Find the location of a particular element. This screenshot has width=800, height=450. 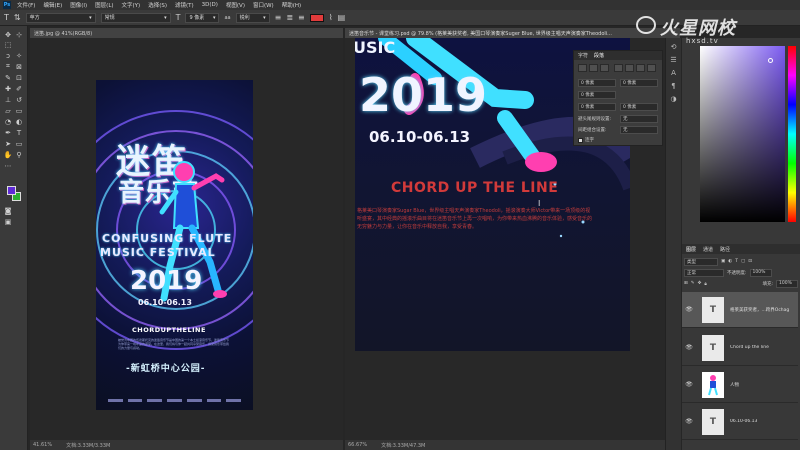

fill-field: 100% is located at coordinates (787, 283).